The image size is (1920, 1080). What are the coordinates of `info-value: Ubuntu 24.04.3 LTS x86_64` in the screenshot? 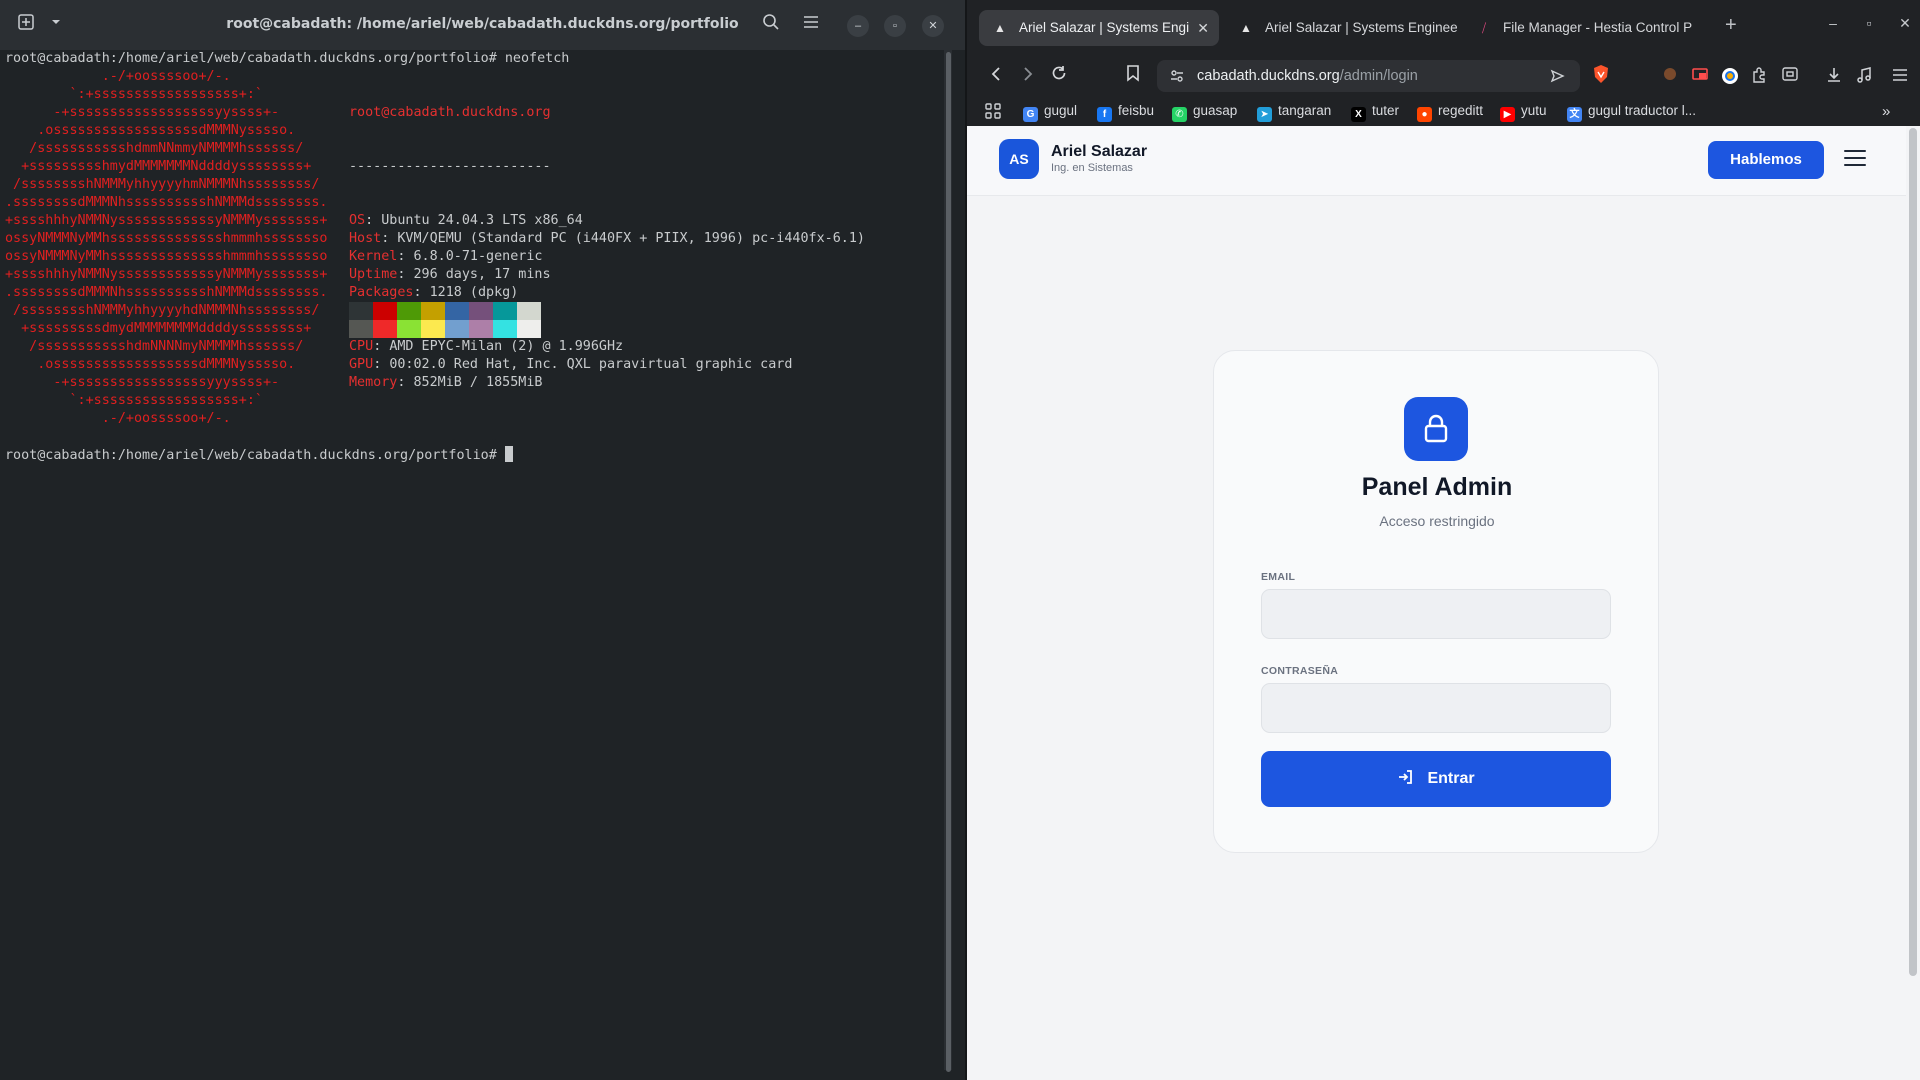 It's located at (482, 220).